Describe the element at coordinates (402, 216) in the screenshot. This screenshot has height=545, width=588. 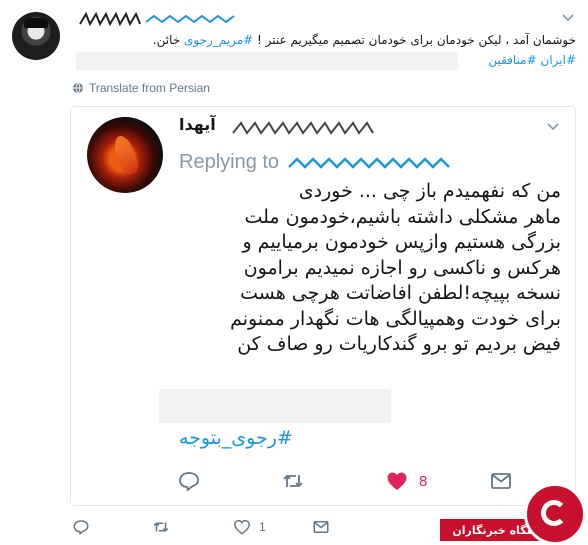
I see `quoted-text-line: ماهر مشکلی داشته باشیم،خودمون ملت` at that location.